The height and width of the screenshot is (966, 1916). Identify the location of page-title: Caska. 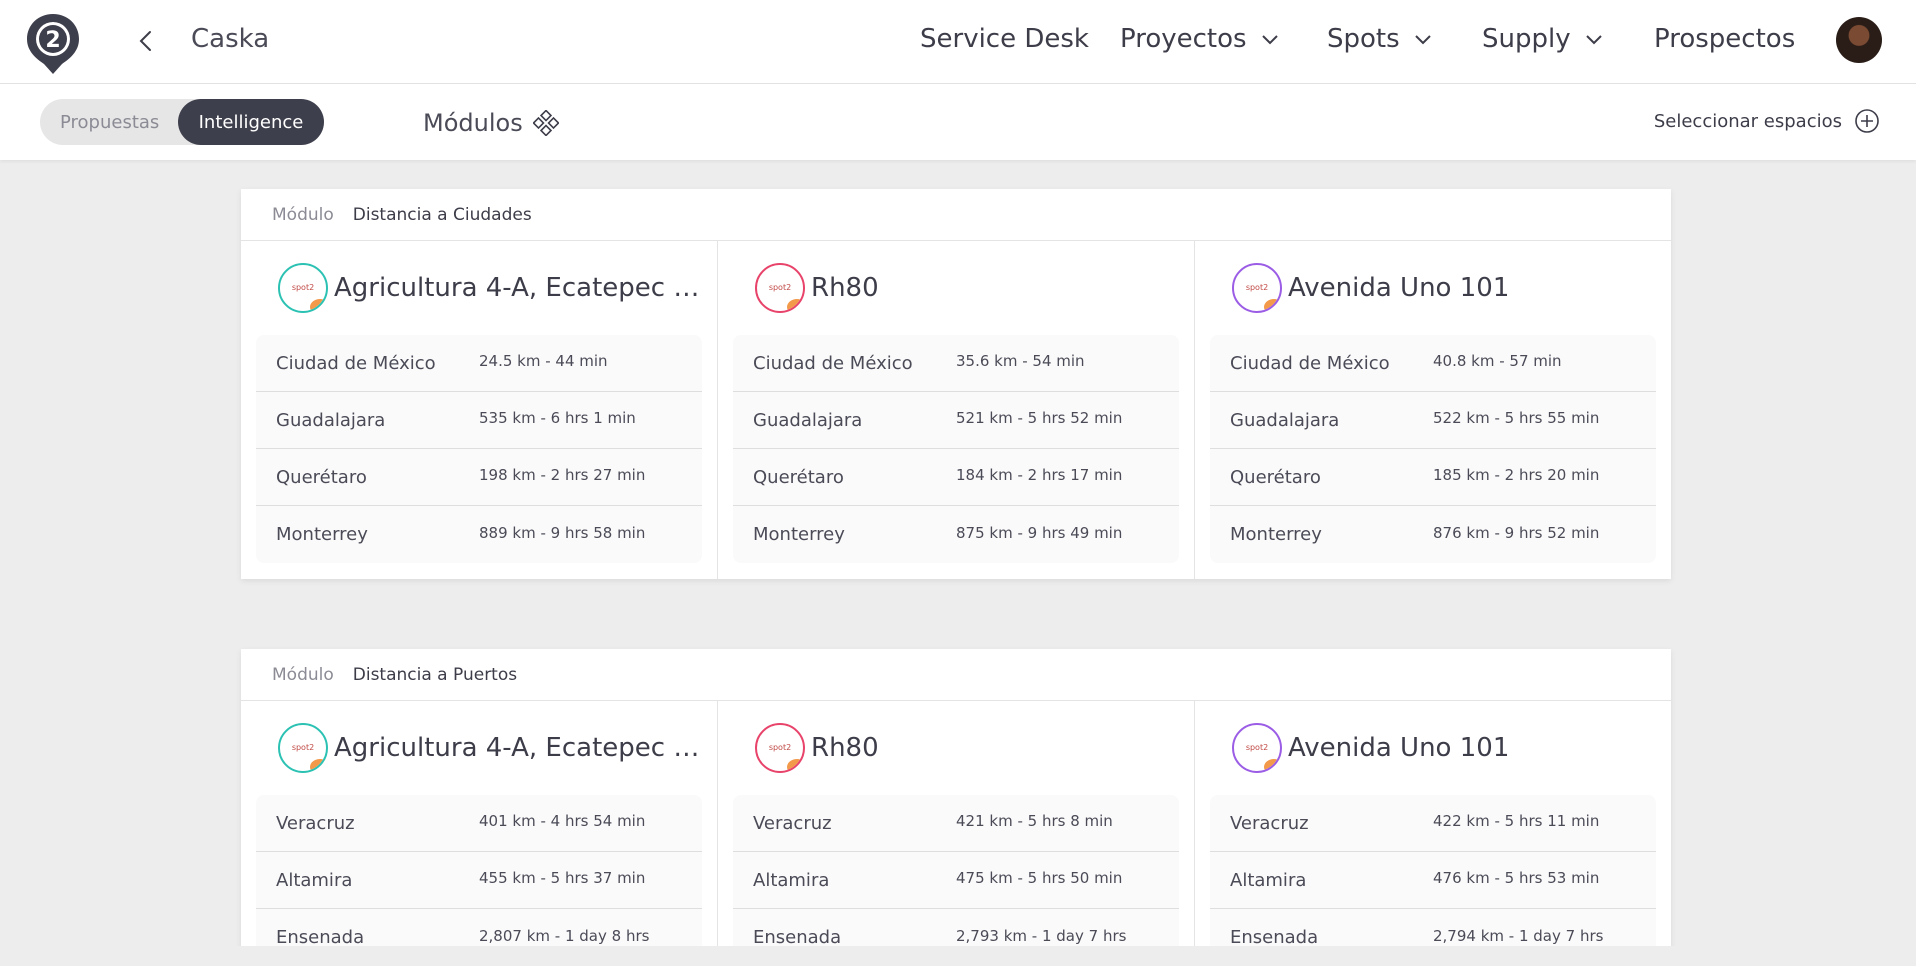
(230, 39).